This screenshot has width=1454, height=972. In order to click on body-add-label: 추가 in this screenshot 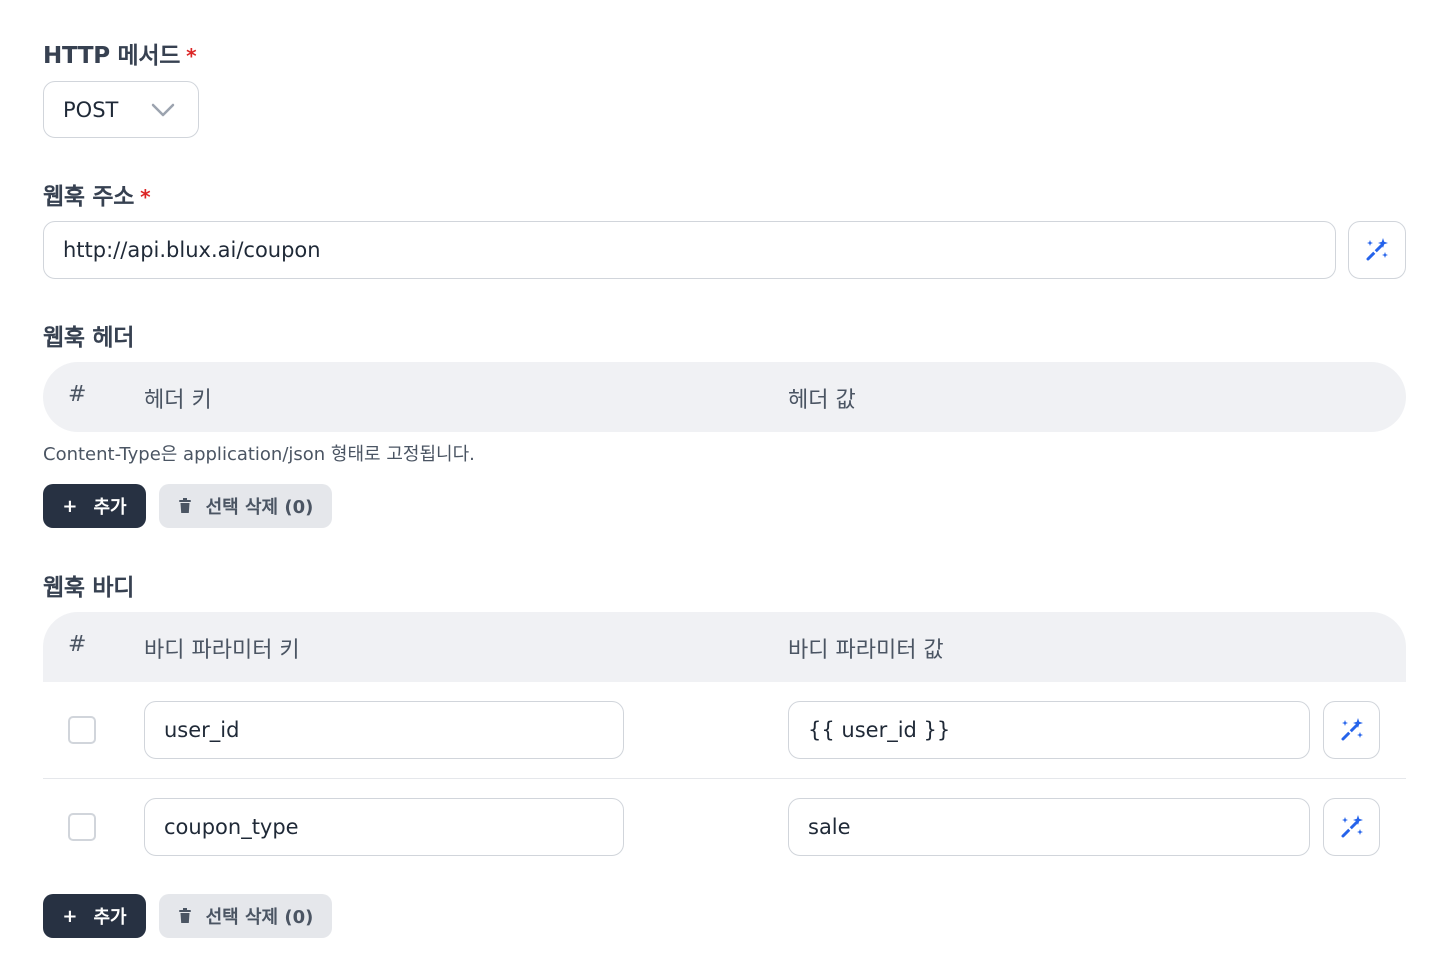, I will do `click(110, 917)`.